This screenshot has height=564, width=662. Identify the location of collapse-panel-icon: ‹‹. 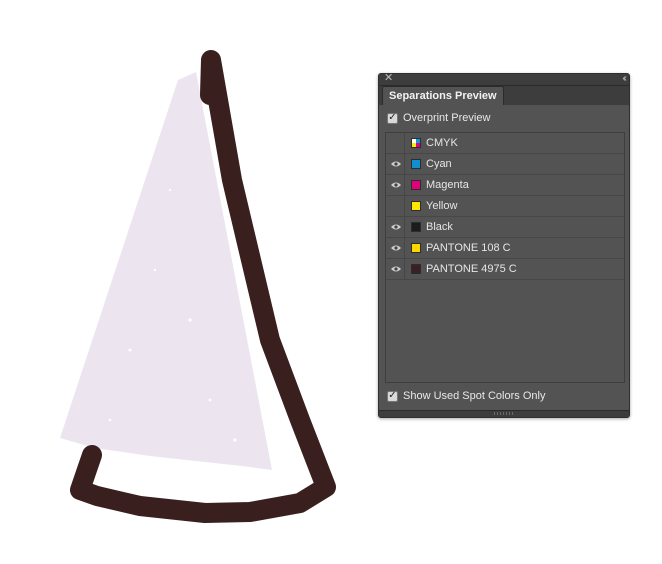
(624, 78).